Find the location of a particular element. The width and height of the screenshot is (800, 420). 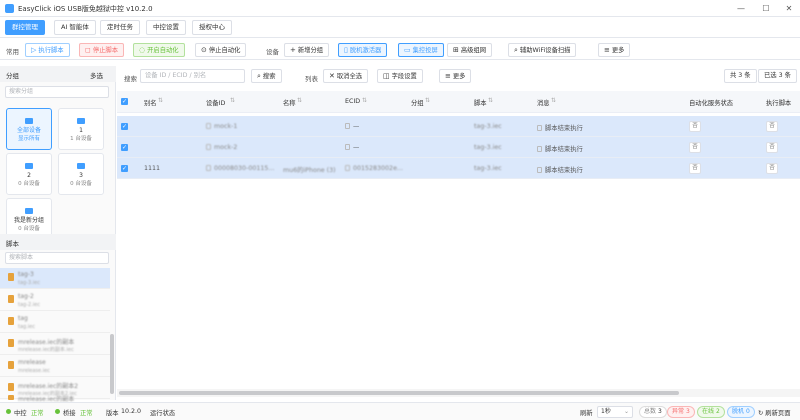

tab-control-settings: 中控设置 is located at coordinates (166, 27).